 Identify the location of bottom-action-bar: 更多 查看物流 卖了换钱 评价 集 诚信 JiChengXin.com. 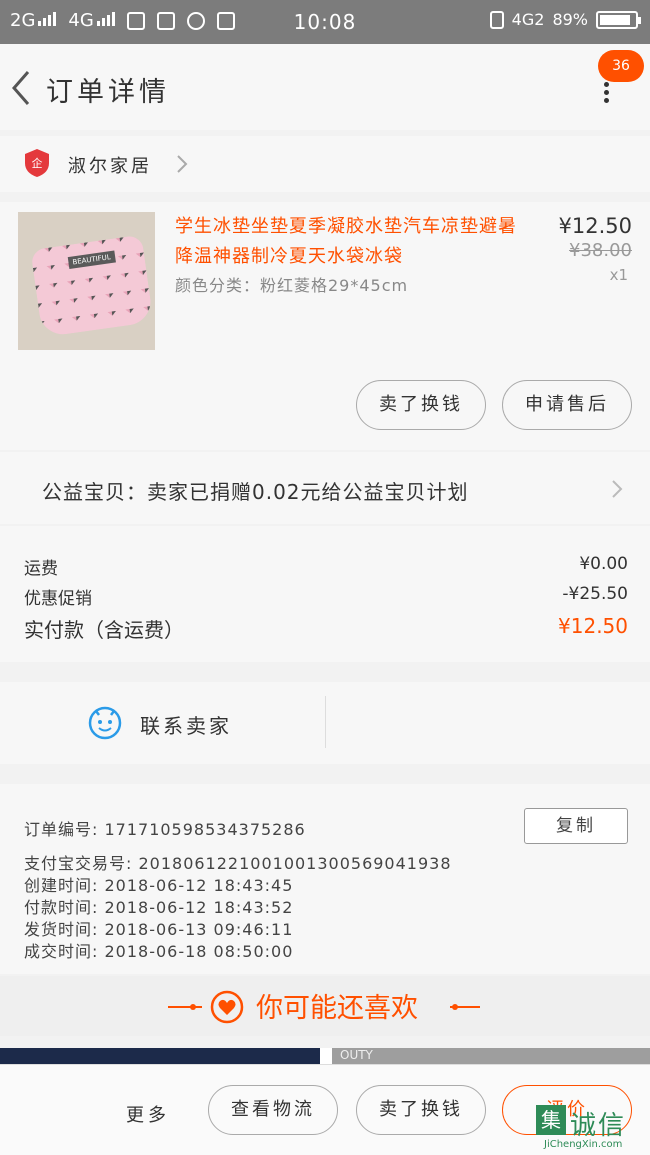
(325, 1109).